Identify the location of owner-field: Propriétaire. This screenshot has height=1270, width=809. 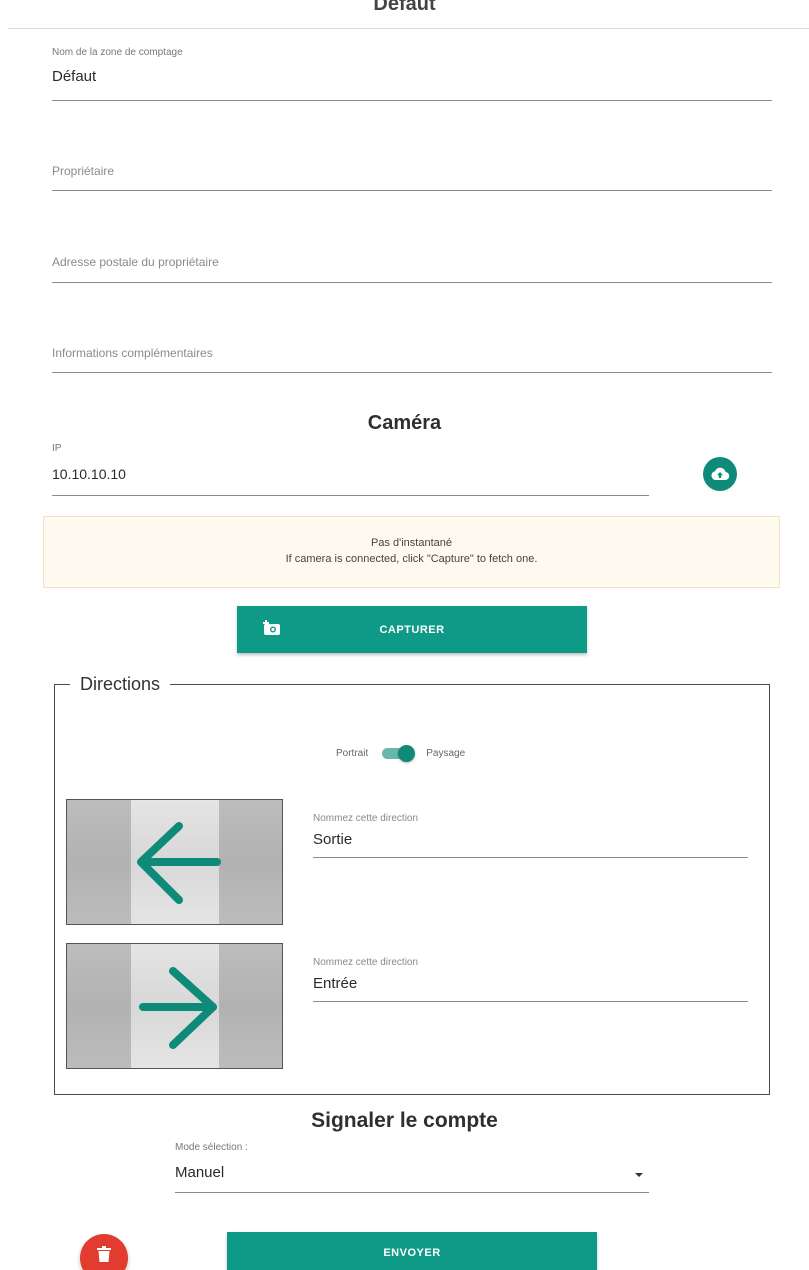
(412, 177).